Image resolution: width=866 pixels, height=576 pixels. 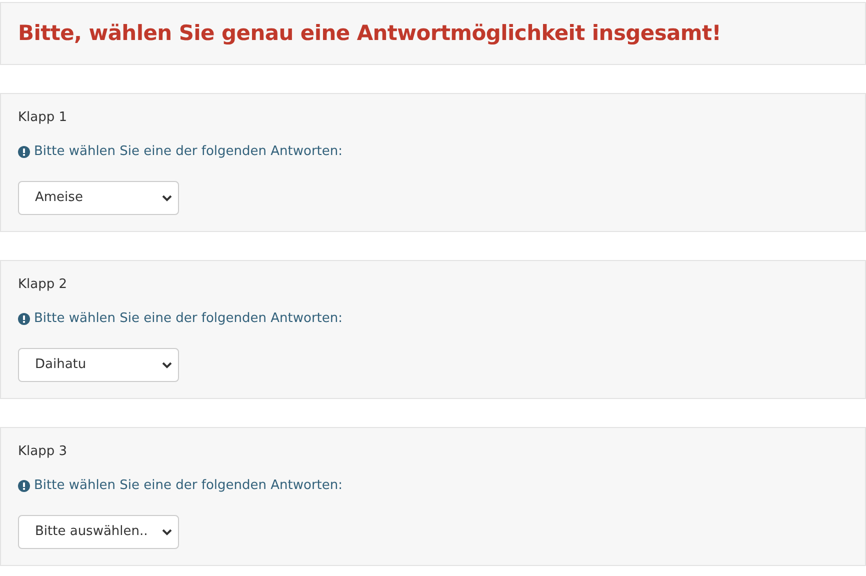 What do you see at coordinates (369, 33) in the screenshot?
I see `page-title: Bitte, wählen Sie genau eine Antwortmöglichkeit insgesamt!` at bounding box center [369, 33].